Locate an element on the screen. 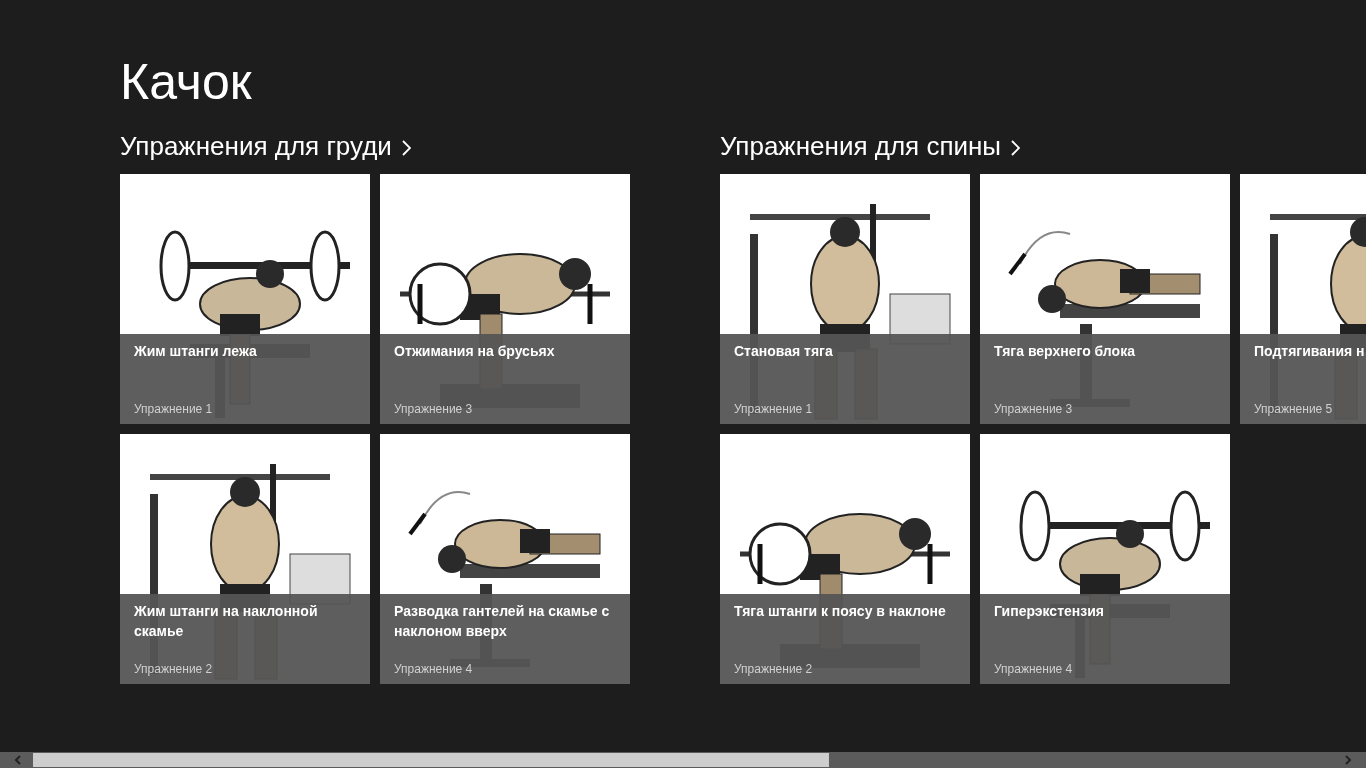  tile-title: Гиперэкстензия is located at coordinates (1049, 611).